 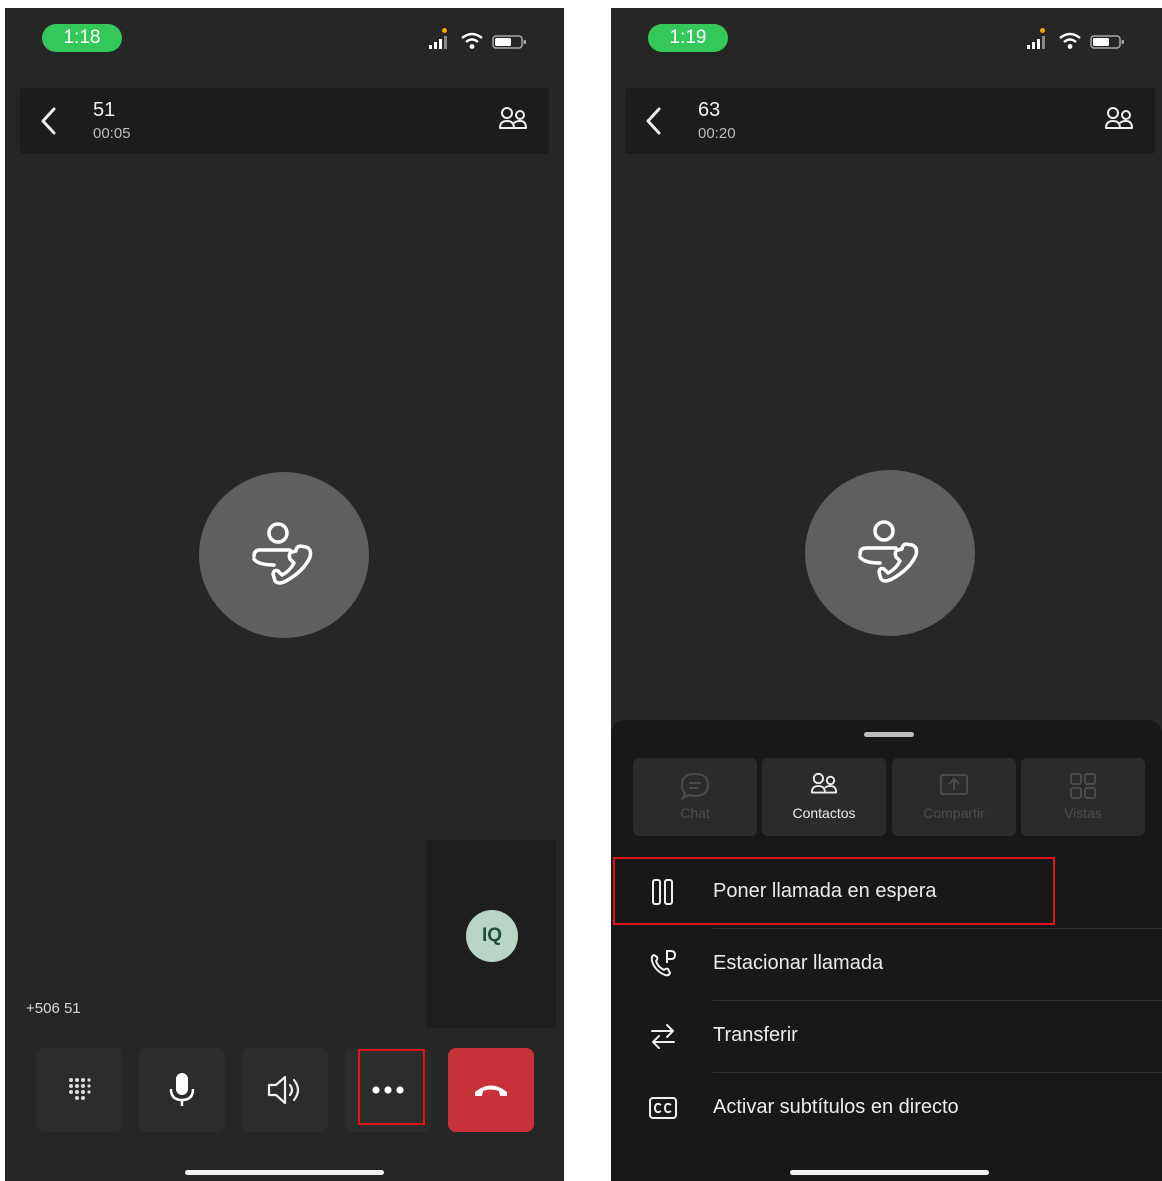 I want to click on end-call-button, so click(x=491, y=1090).